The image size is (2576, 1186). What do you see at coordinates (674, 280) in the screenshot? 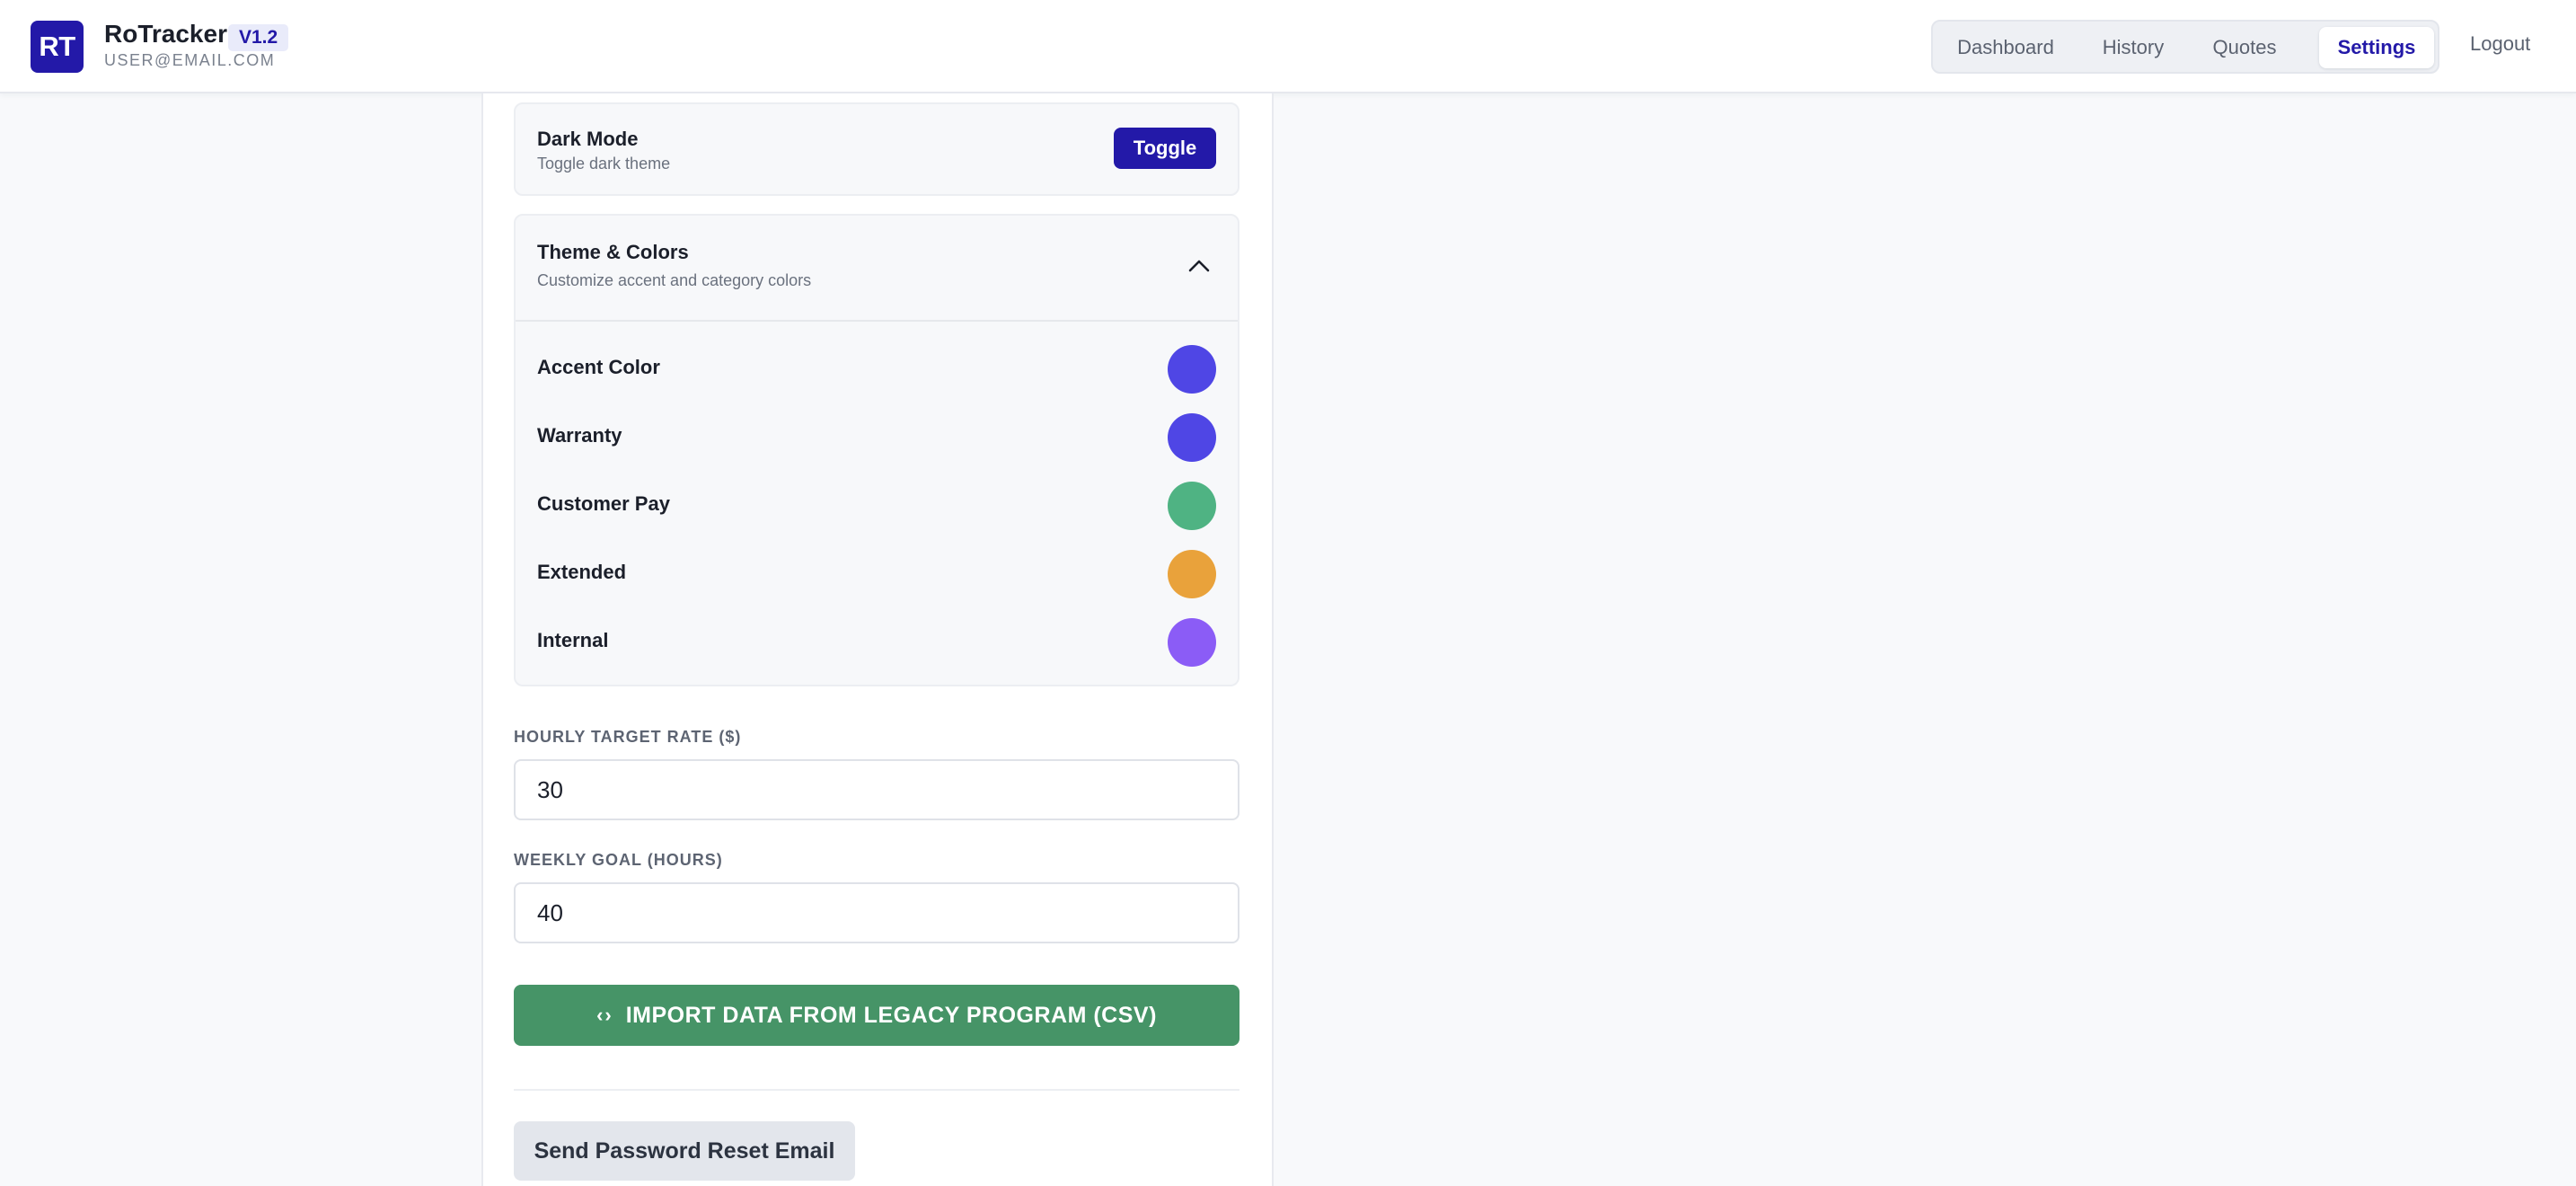
I see `theme-colors-subtitle: Customize accent and category colors` at bounding box center [674, 280].